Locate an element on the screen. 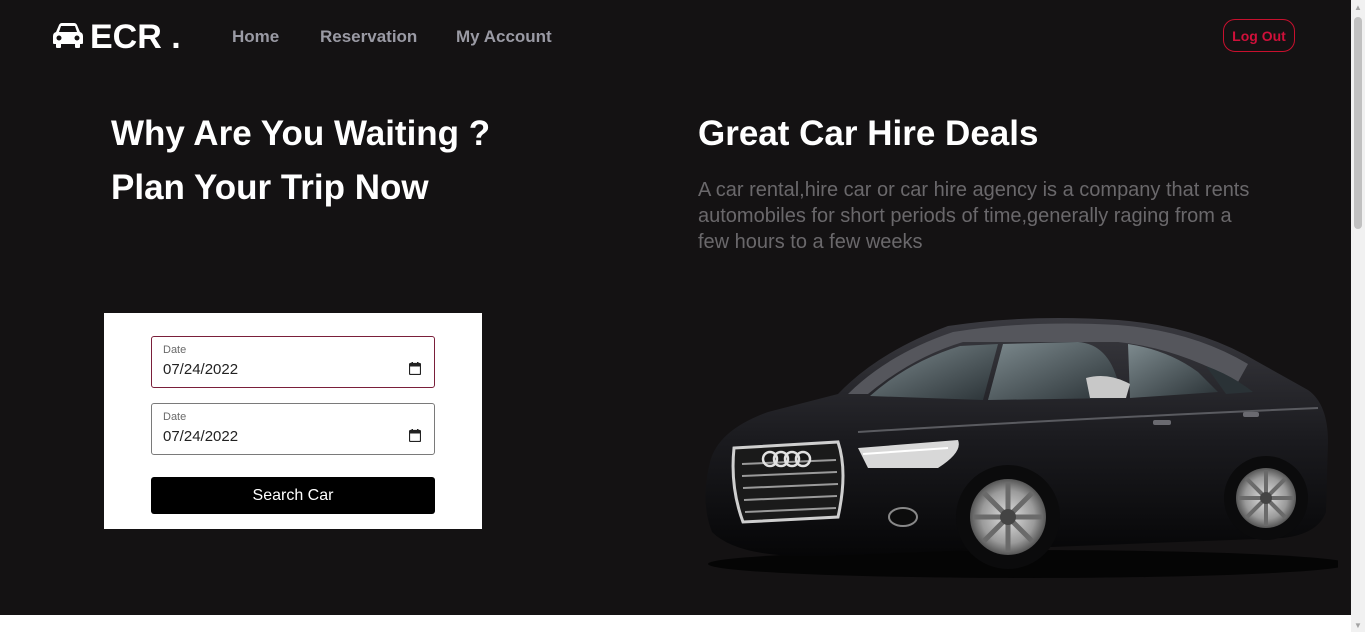 The width and height of the screenshot is (1365, 632). pickup-date-field: Date 07/24/2022 is located at coordinates (293, 362).